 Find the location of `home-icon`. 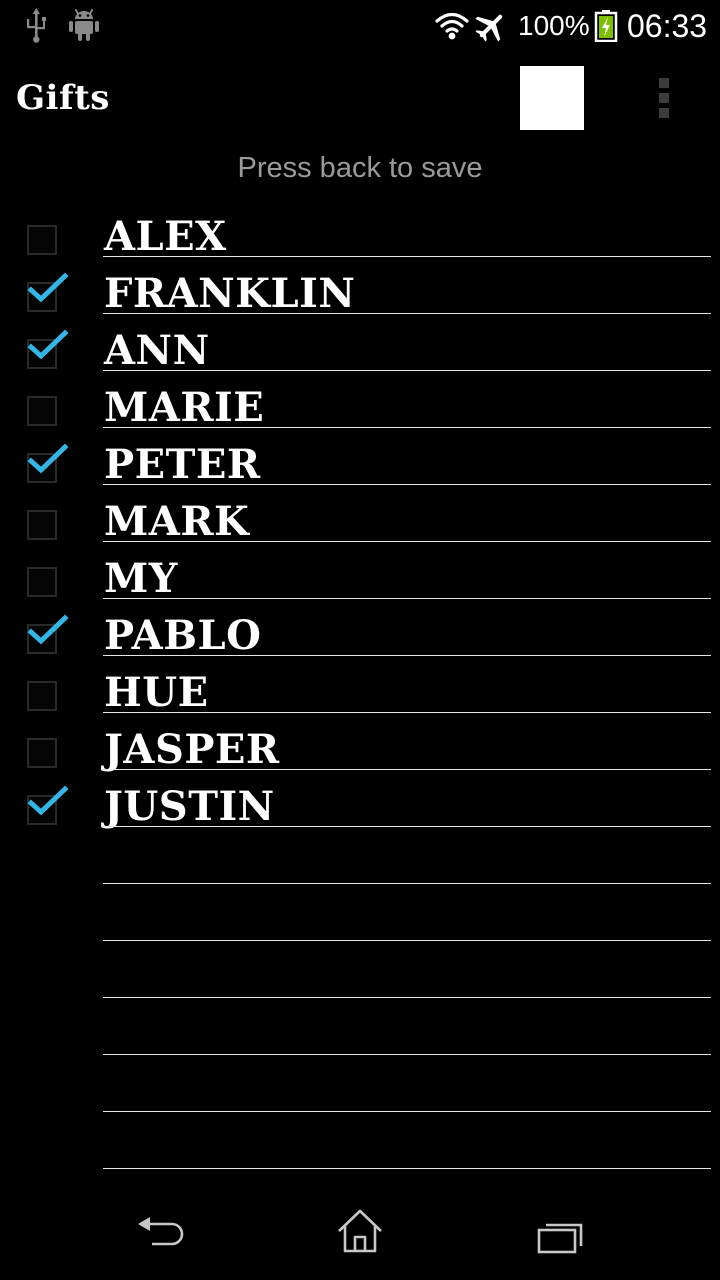

home-icon is located at coordinates (360, 1231).